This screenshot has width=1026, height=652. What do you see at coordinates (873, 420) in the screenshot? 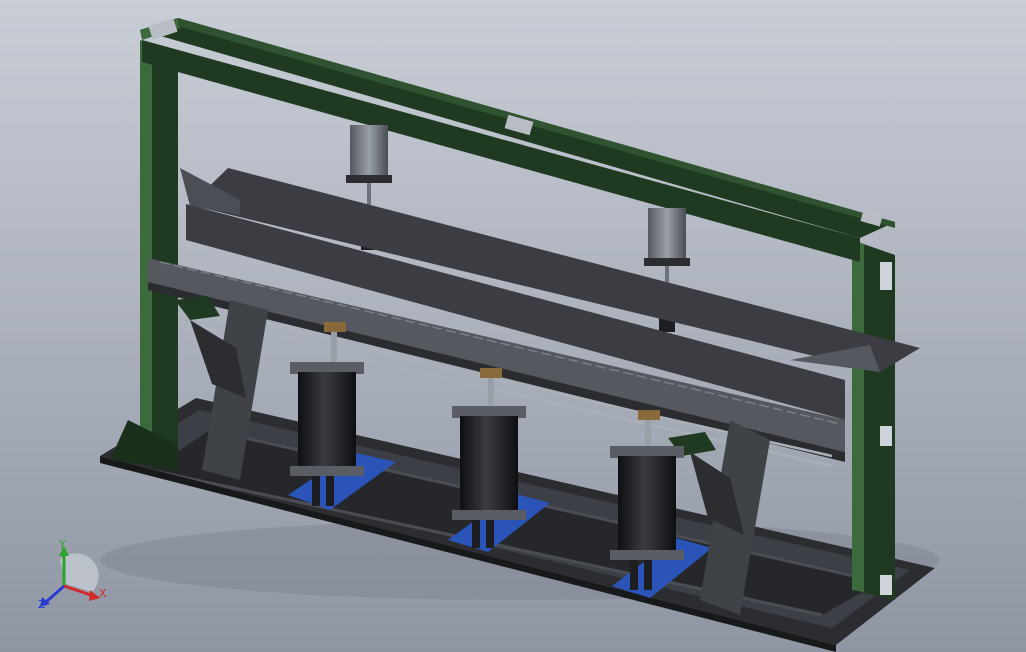
I see `right-column` at bounding box center [873, 420].